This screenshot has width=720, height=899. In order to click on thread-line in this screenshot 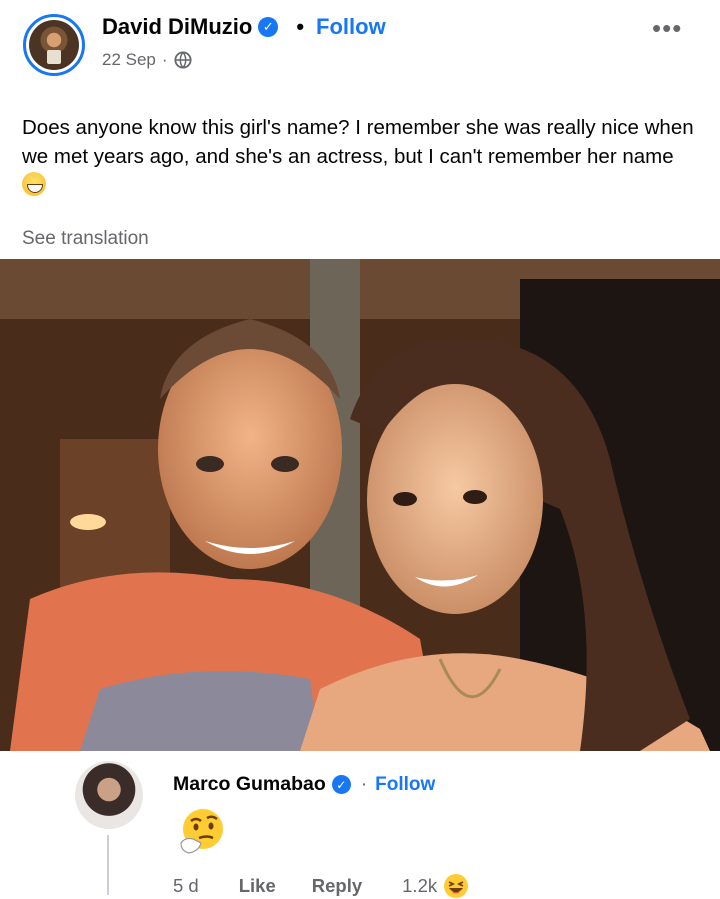, I will do `click(108, 865)`.